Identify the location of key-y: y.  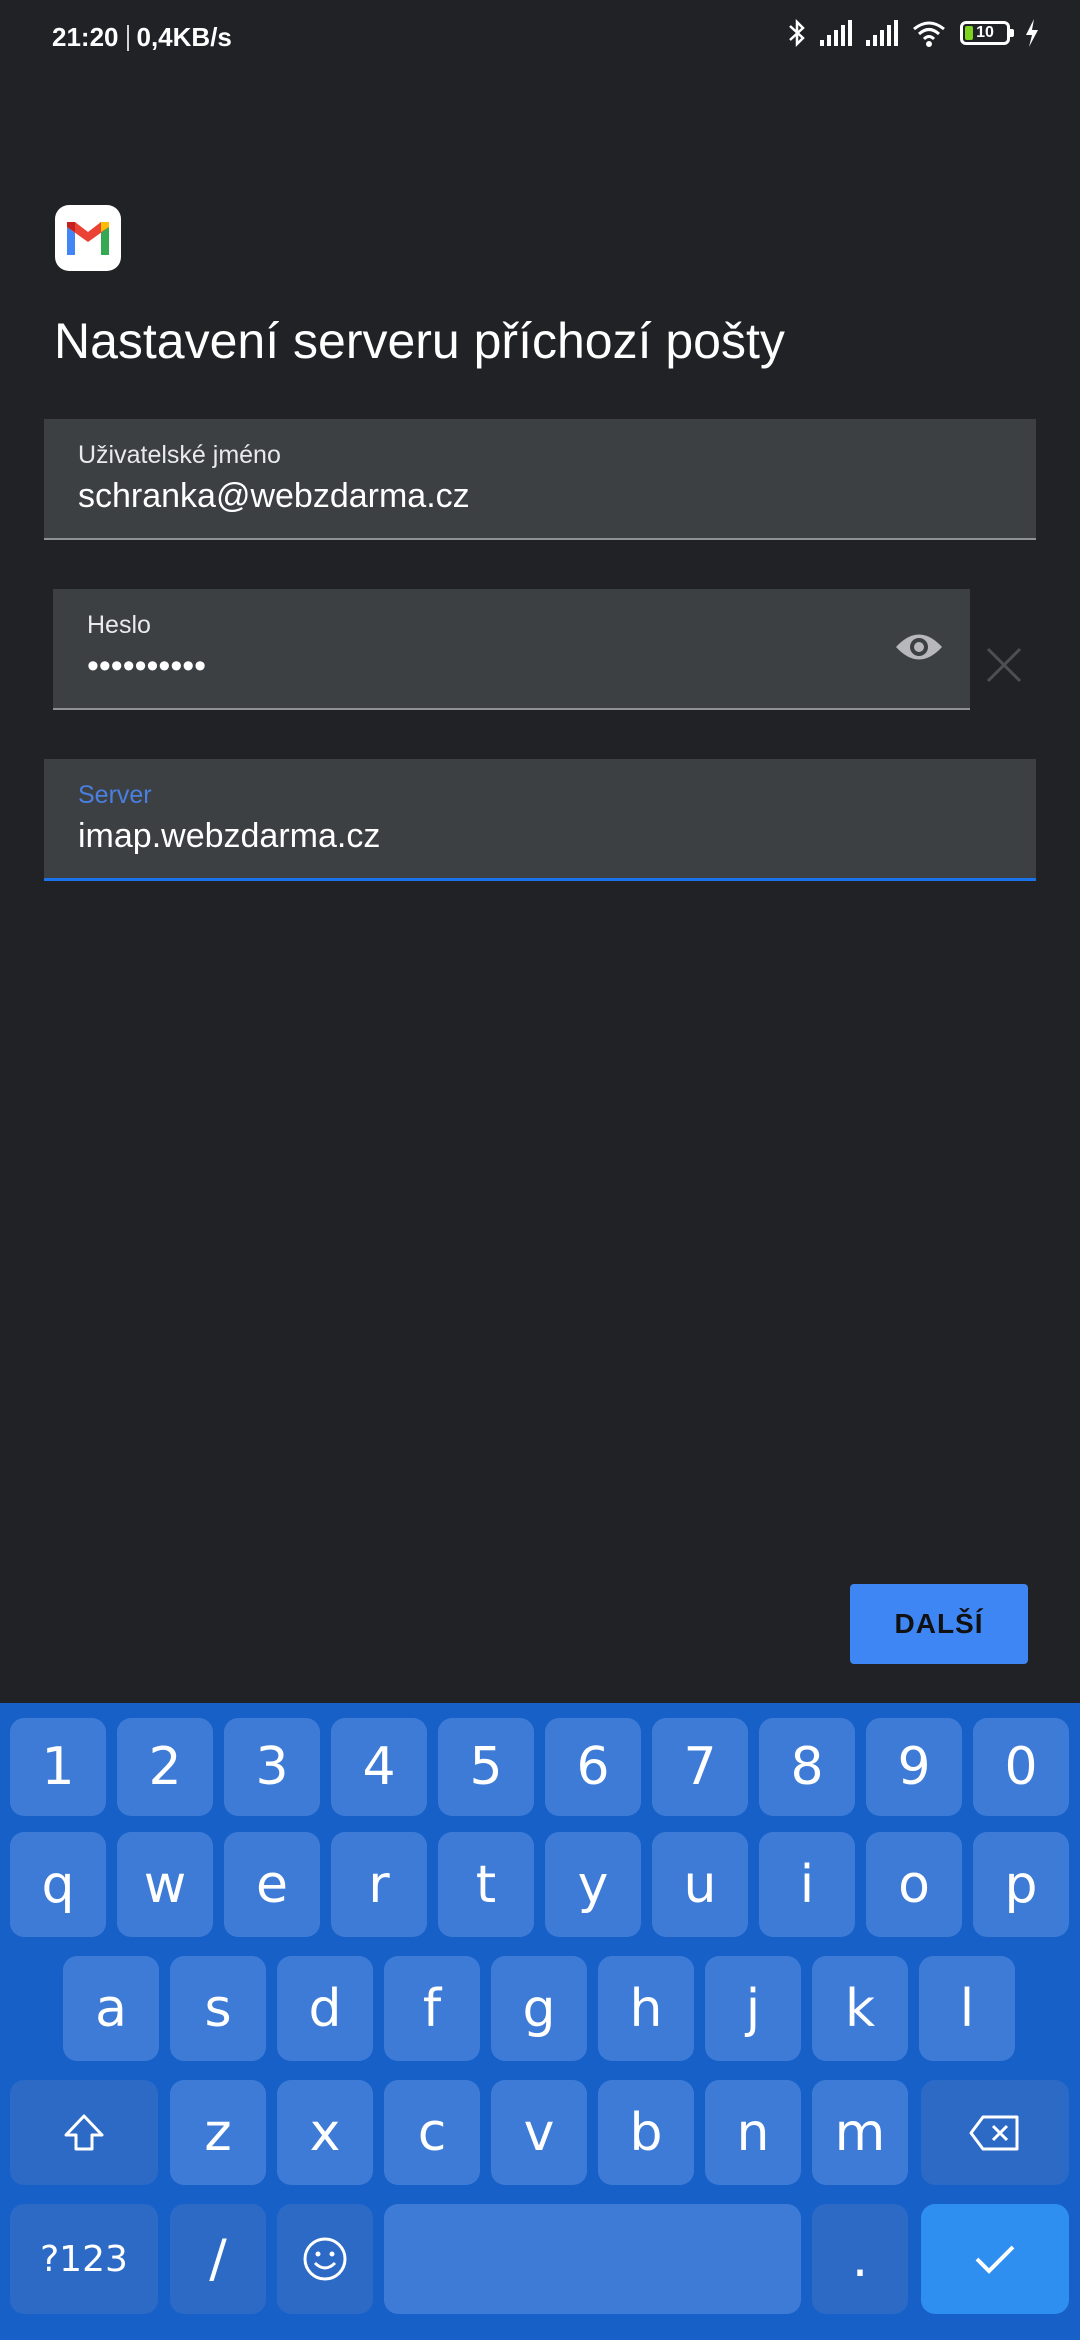
(593, 1884).